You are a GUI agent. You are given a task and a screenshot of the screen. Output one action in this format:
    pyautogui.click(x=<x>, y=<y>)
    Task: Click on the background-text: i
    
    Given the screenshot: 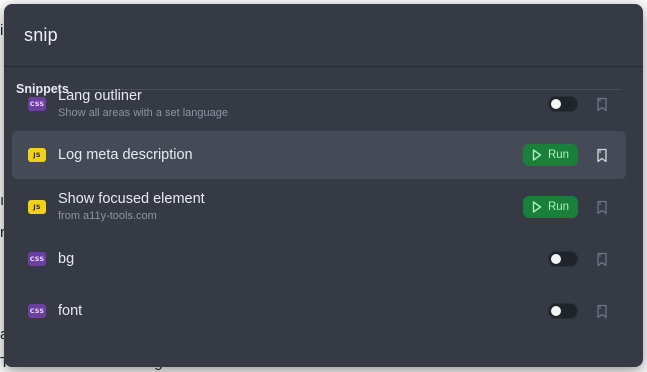 What is the action you would take?
    pyautogui.click(x=2, y=30)
    